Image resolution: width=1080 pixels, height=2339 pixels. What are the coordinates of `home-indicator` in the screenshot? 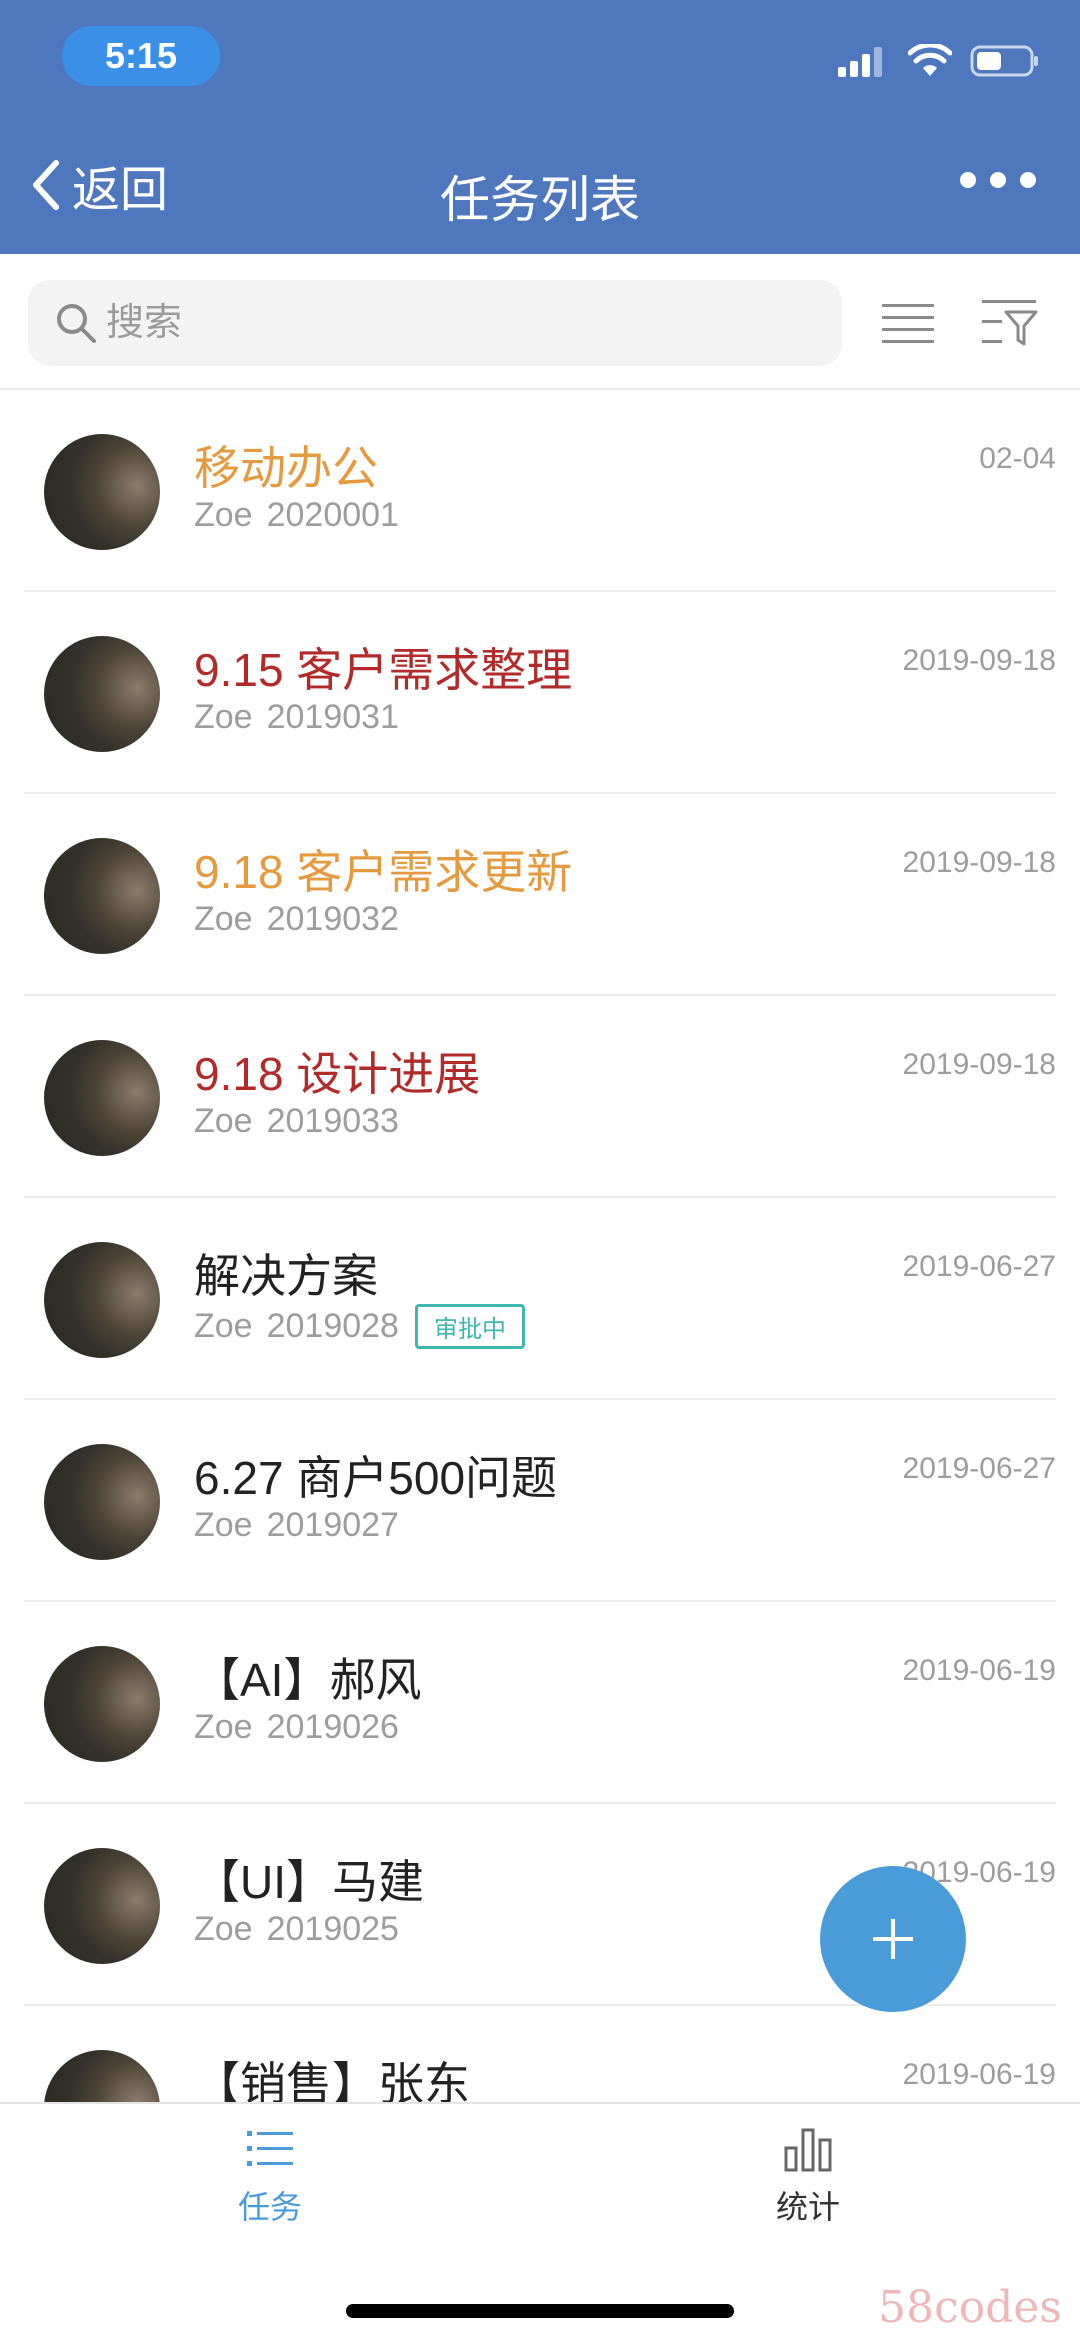 It's located at (540, 2311).